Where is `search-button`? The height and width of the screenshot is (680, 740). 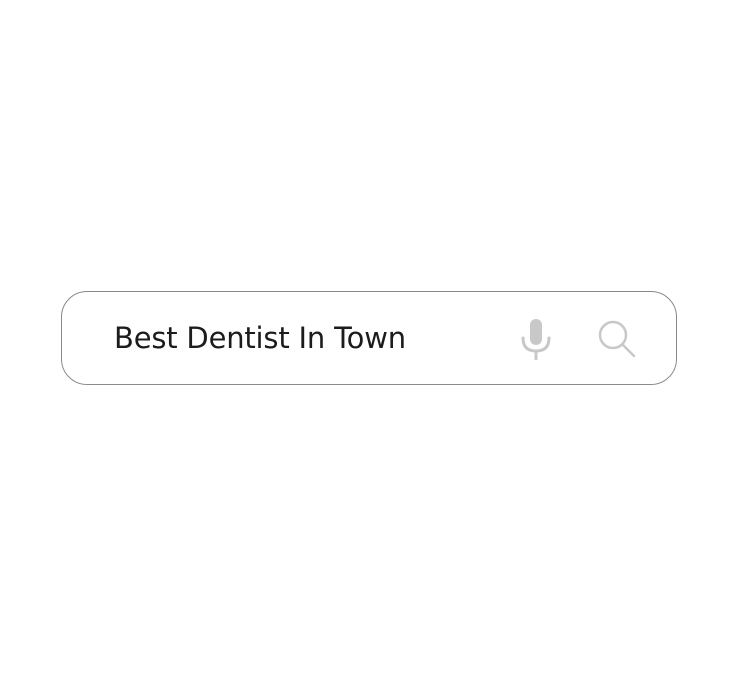
search-button is located at coordinates (617, 339).